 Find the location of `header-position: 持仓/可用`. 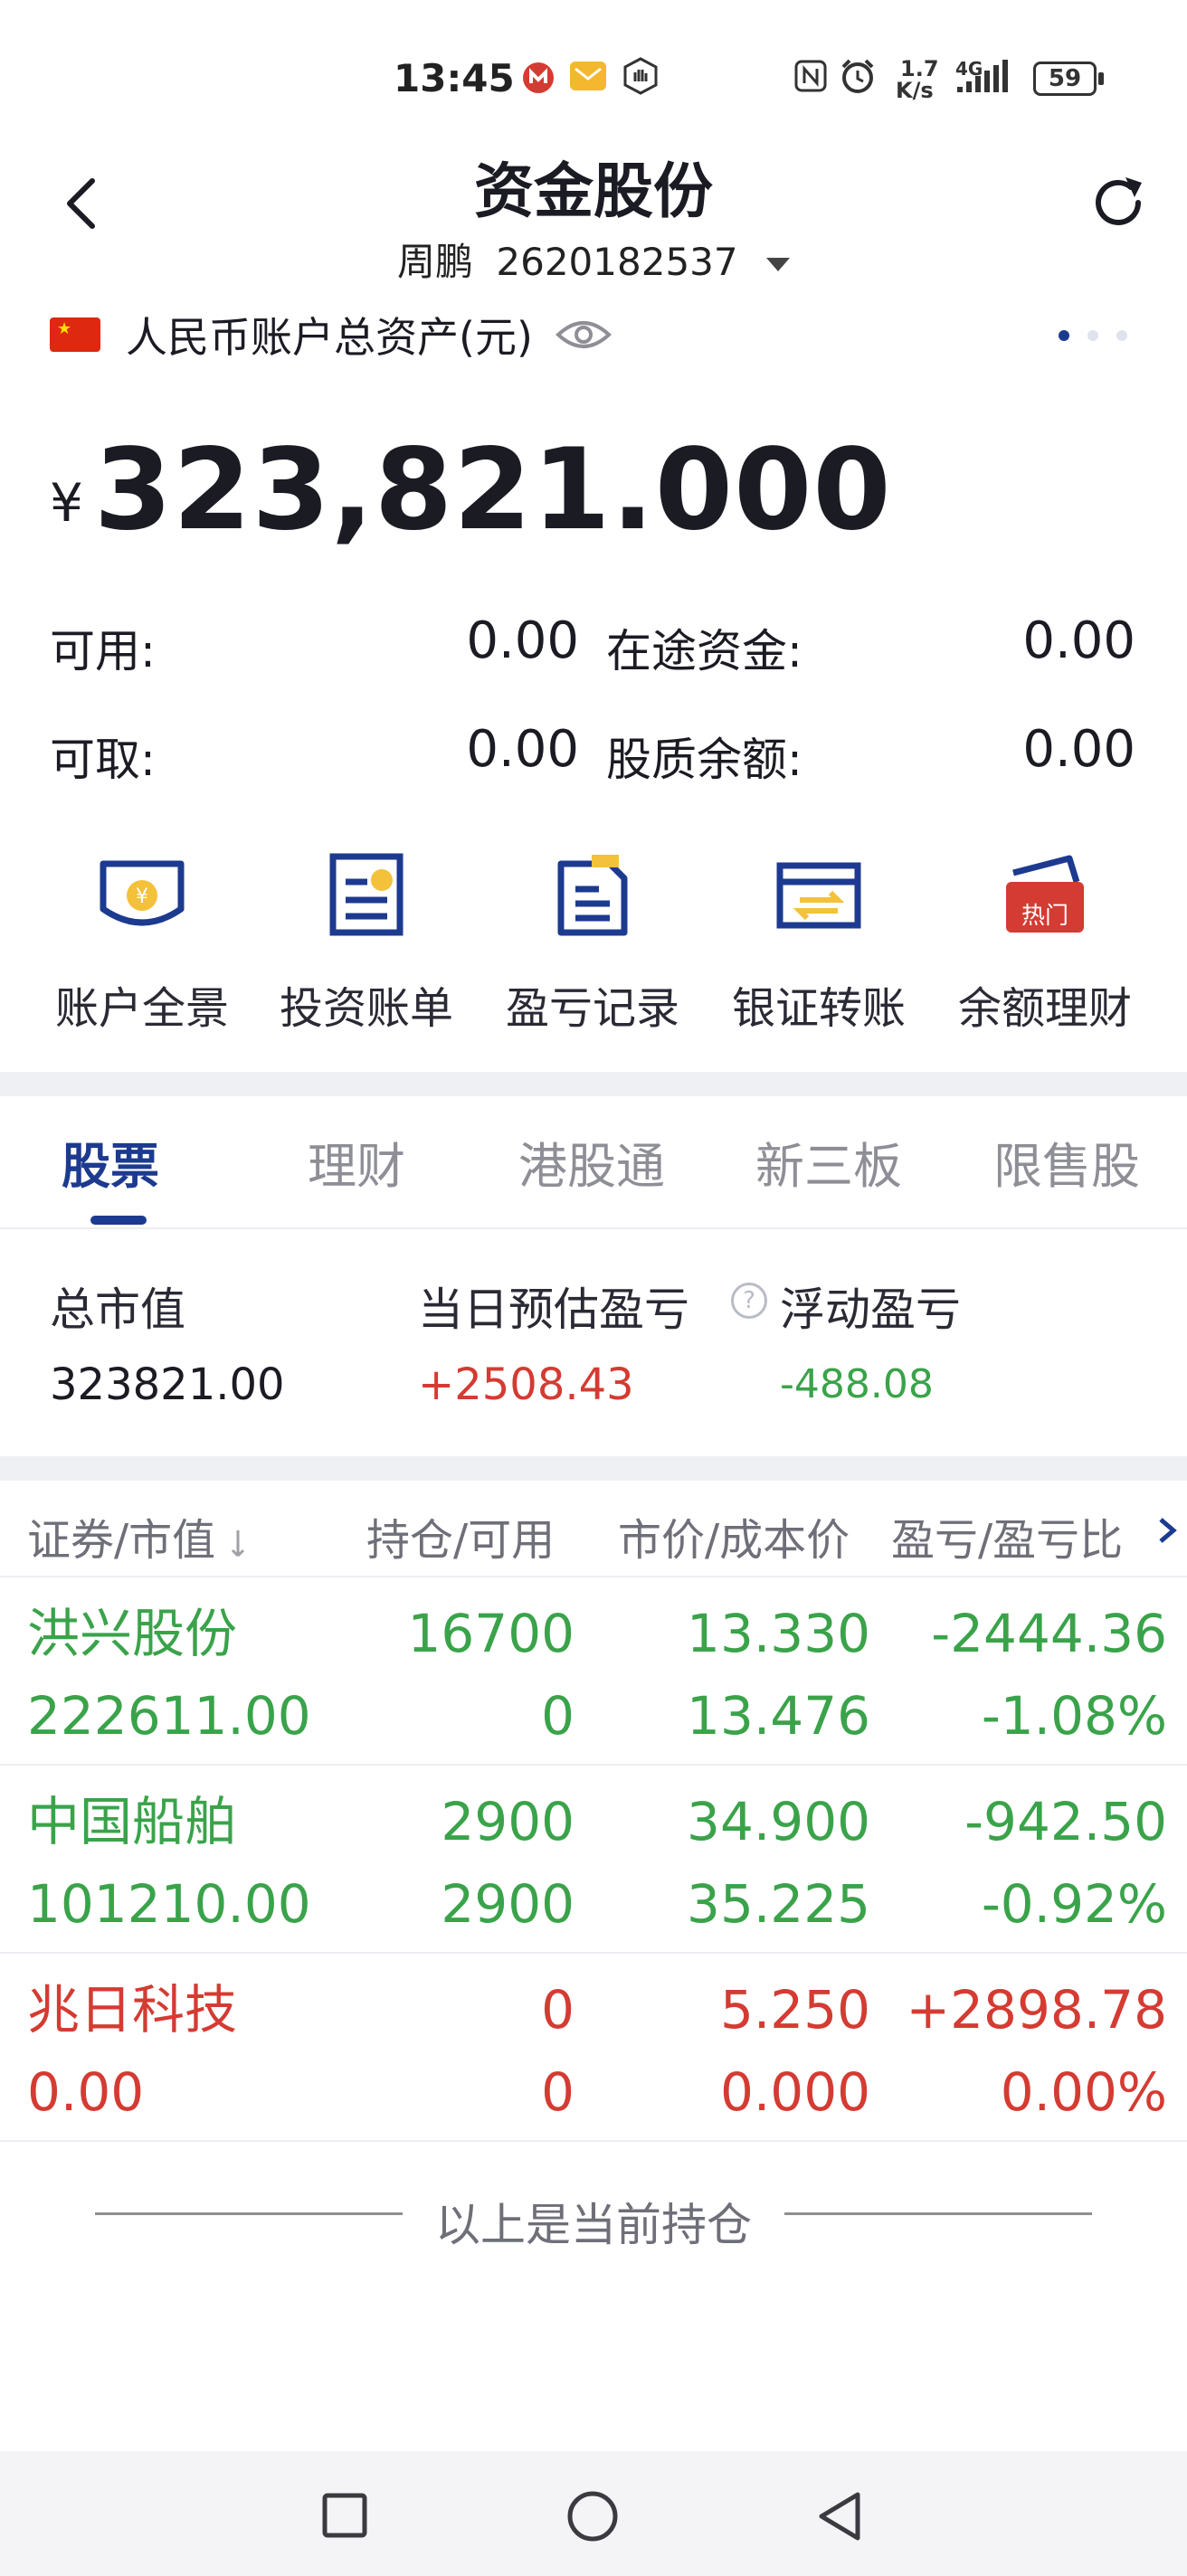

header-position: 持仓/可用 is located at coordinates (461, 1540).